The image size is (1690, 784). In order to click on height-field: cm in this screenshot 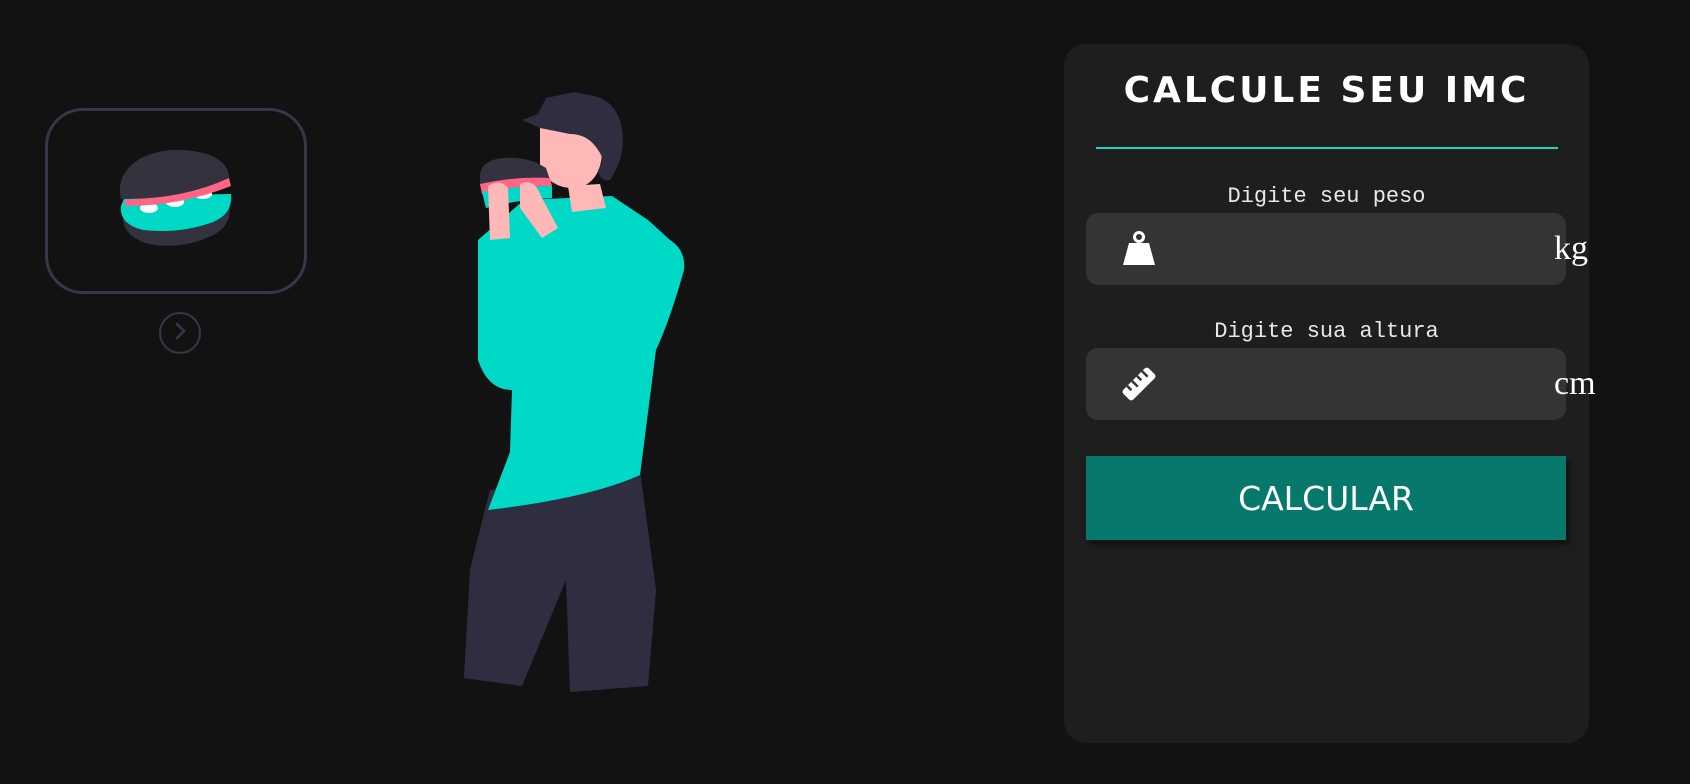, I will do `click(1341, 384)`.